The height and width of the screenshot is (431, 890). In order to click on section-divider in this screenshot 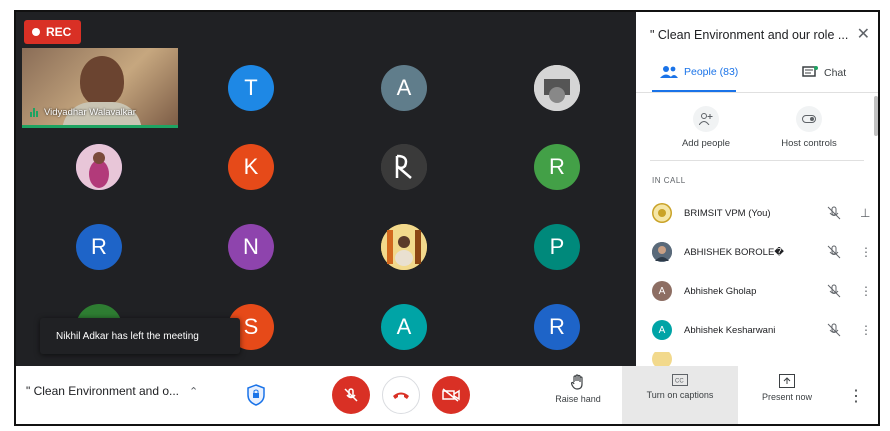, I will do `click(757, 160)`.